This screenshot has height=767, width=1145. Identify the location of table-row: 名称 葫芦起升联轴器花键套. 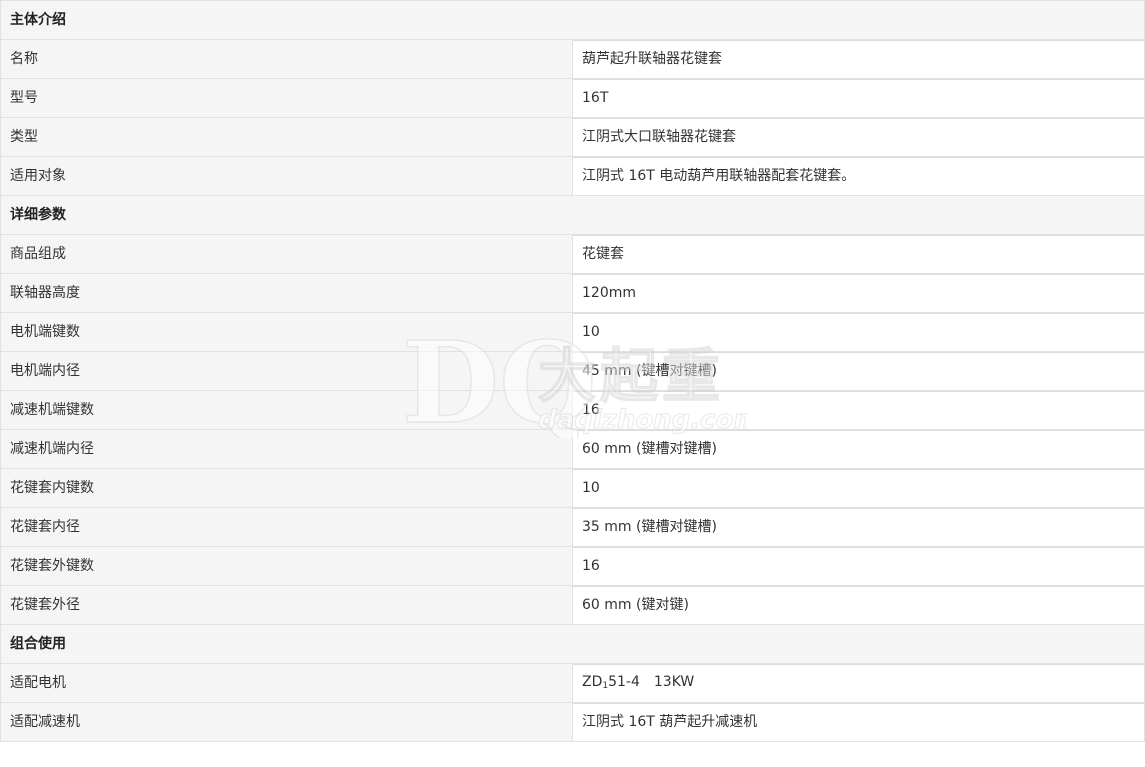
(572, 59).